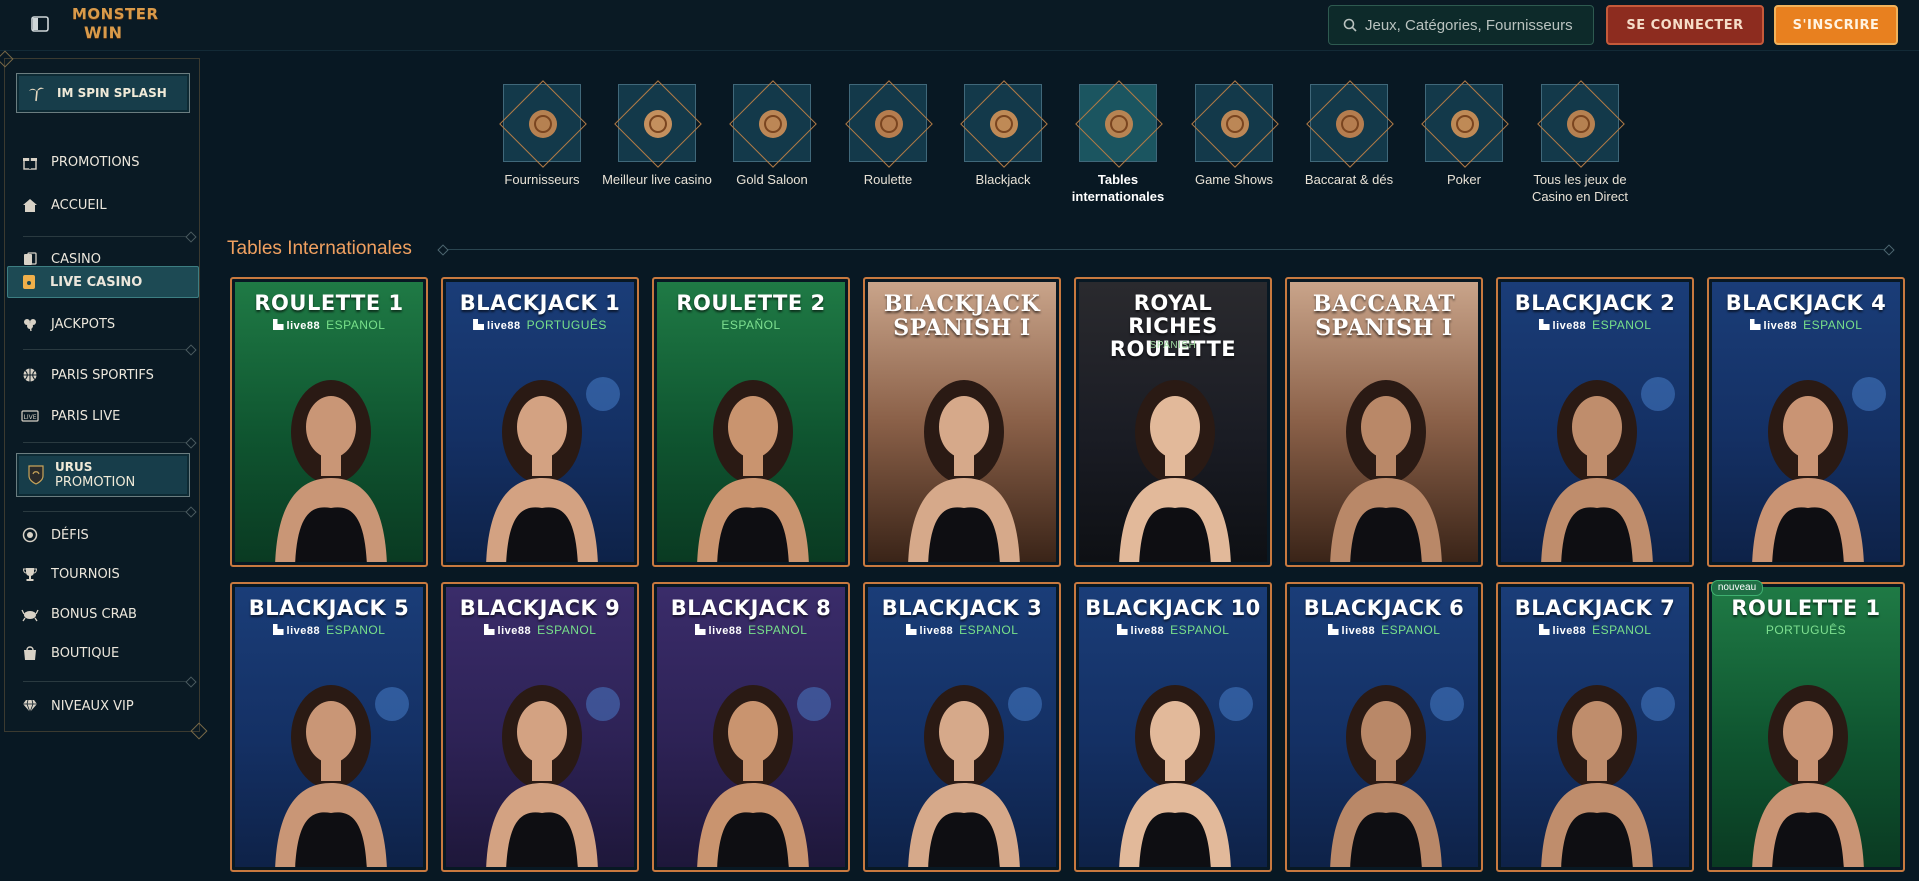  I want to click on live-card-icon, so click(29, 282).